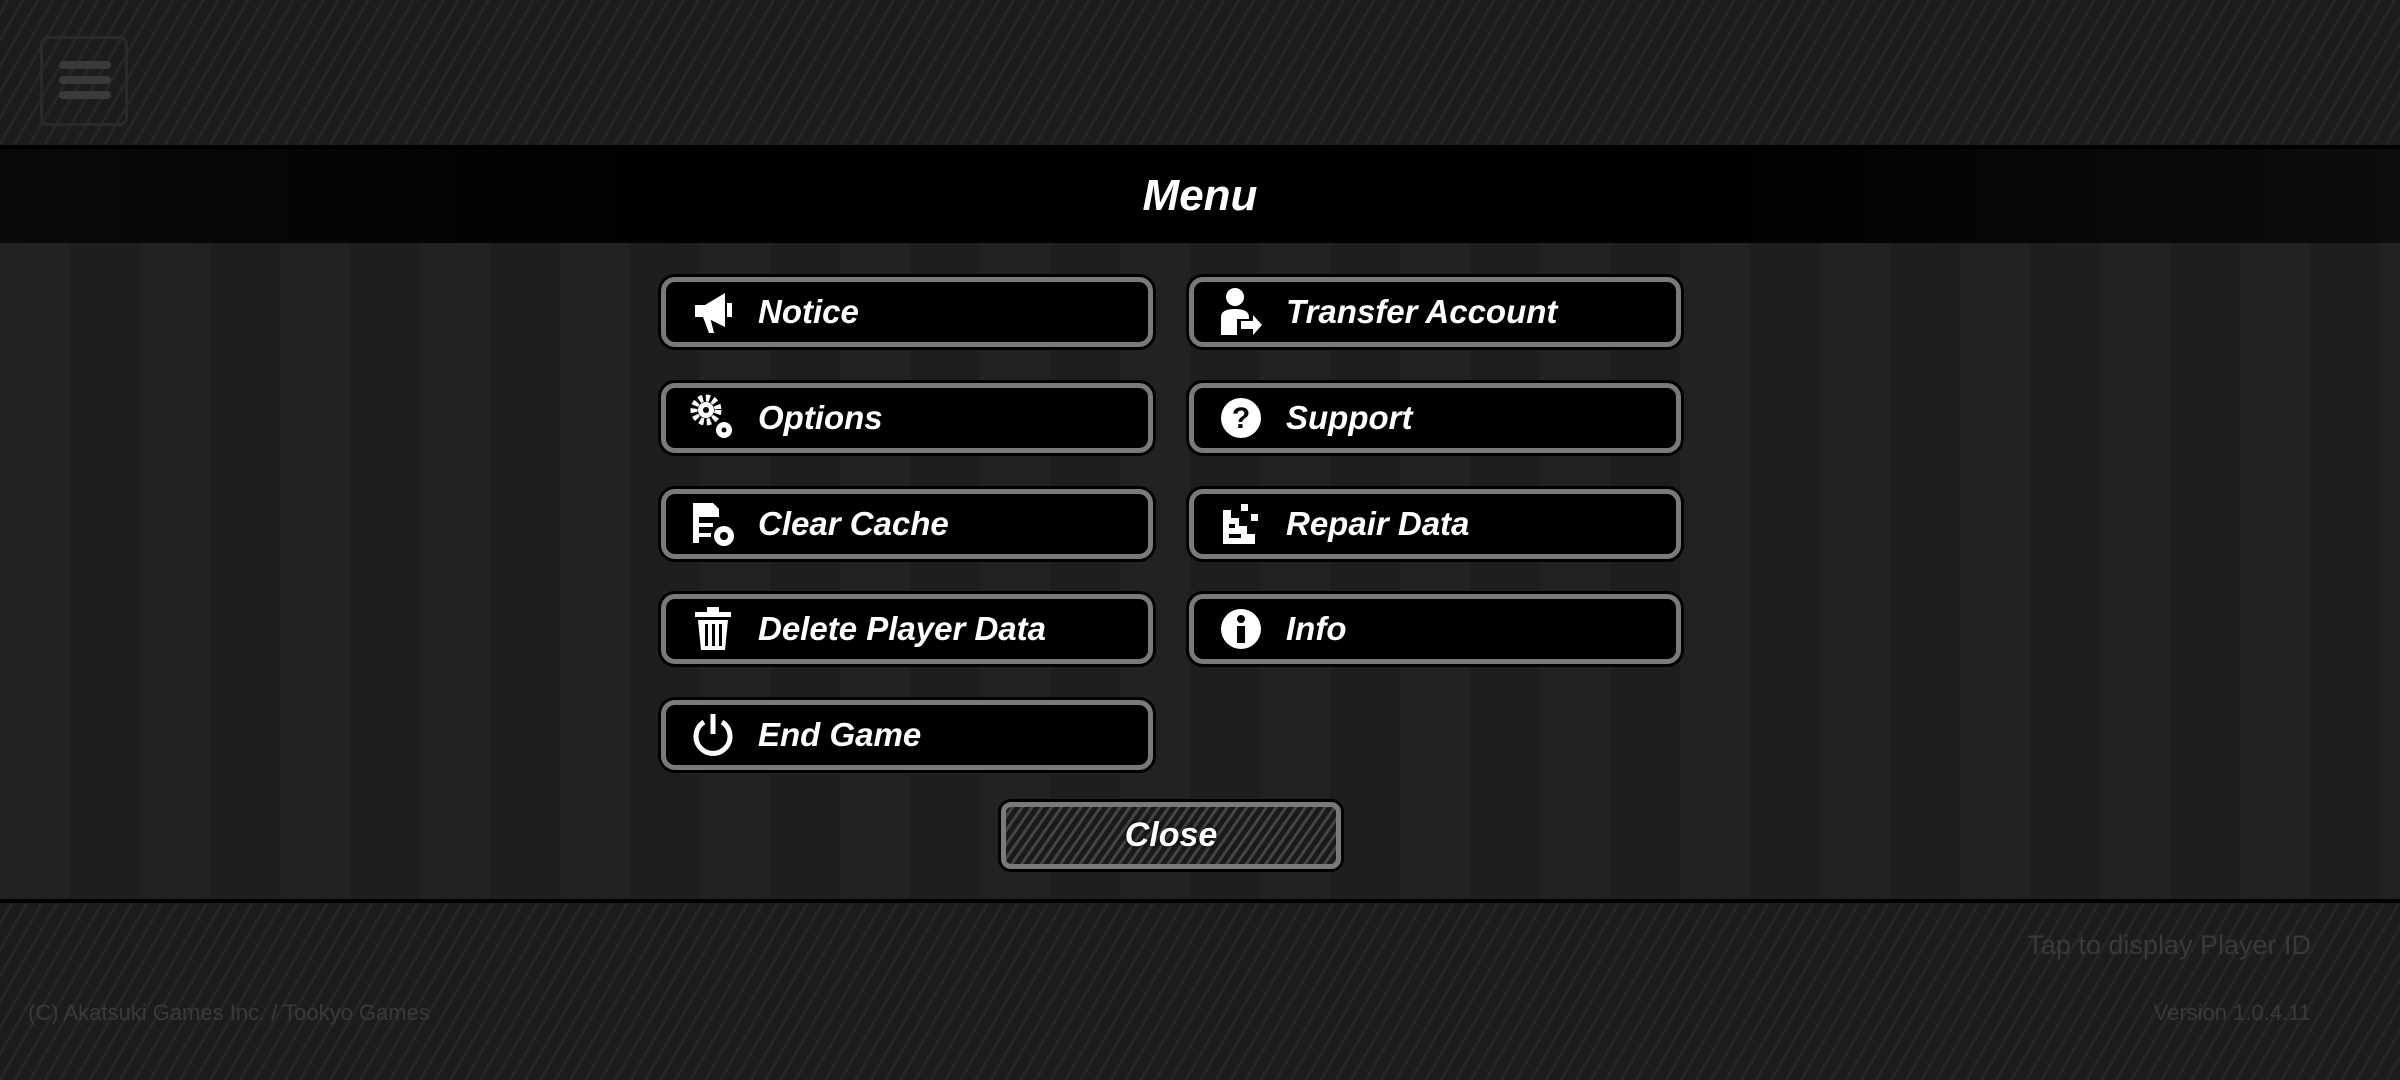 Image resolution: width=2400 pixels, height=1080 pixels. I want to click on notice-label: Notice, so click(808, 311).